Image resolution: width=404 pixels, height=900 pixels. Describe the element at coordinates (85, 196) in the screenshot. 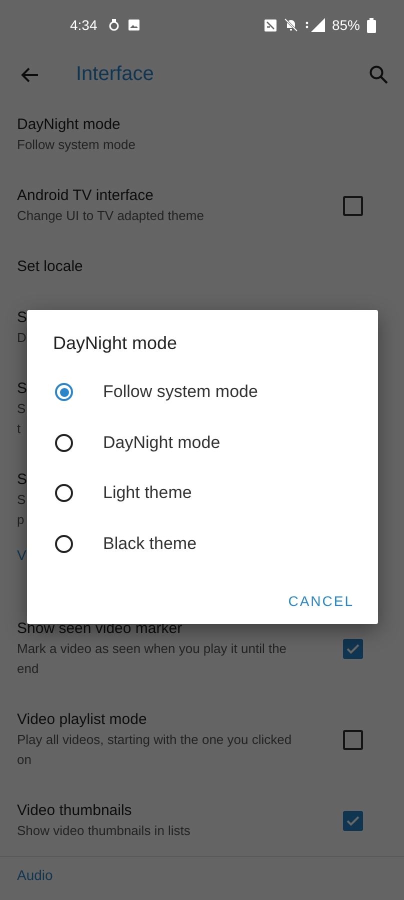

I see `preference-title: Android TV interface` at that location.